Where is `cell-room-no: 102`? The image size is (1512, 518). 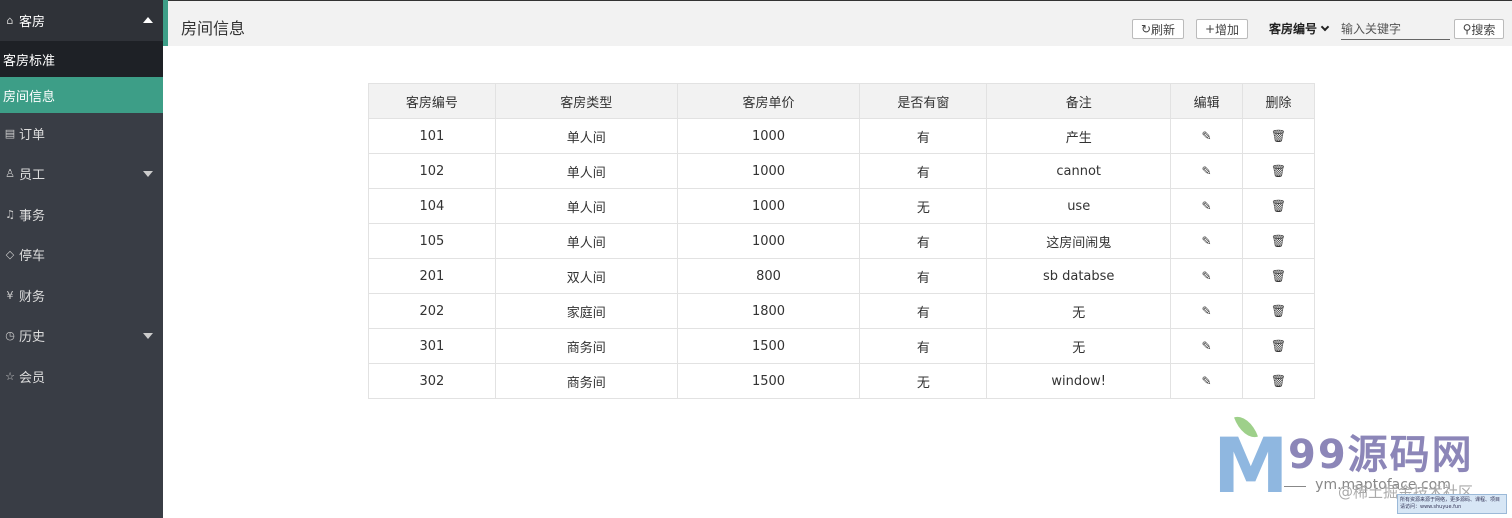 cell-room-no: 102 is located at coordinates (432, 171).